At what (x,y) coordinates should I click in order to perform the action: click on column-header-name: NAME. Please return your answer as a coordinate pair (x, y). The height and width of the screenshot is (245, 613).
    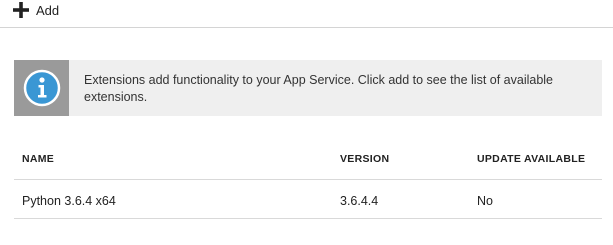
    Looking at the image, I should click on (38, 159).